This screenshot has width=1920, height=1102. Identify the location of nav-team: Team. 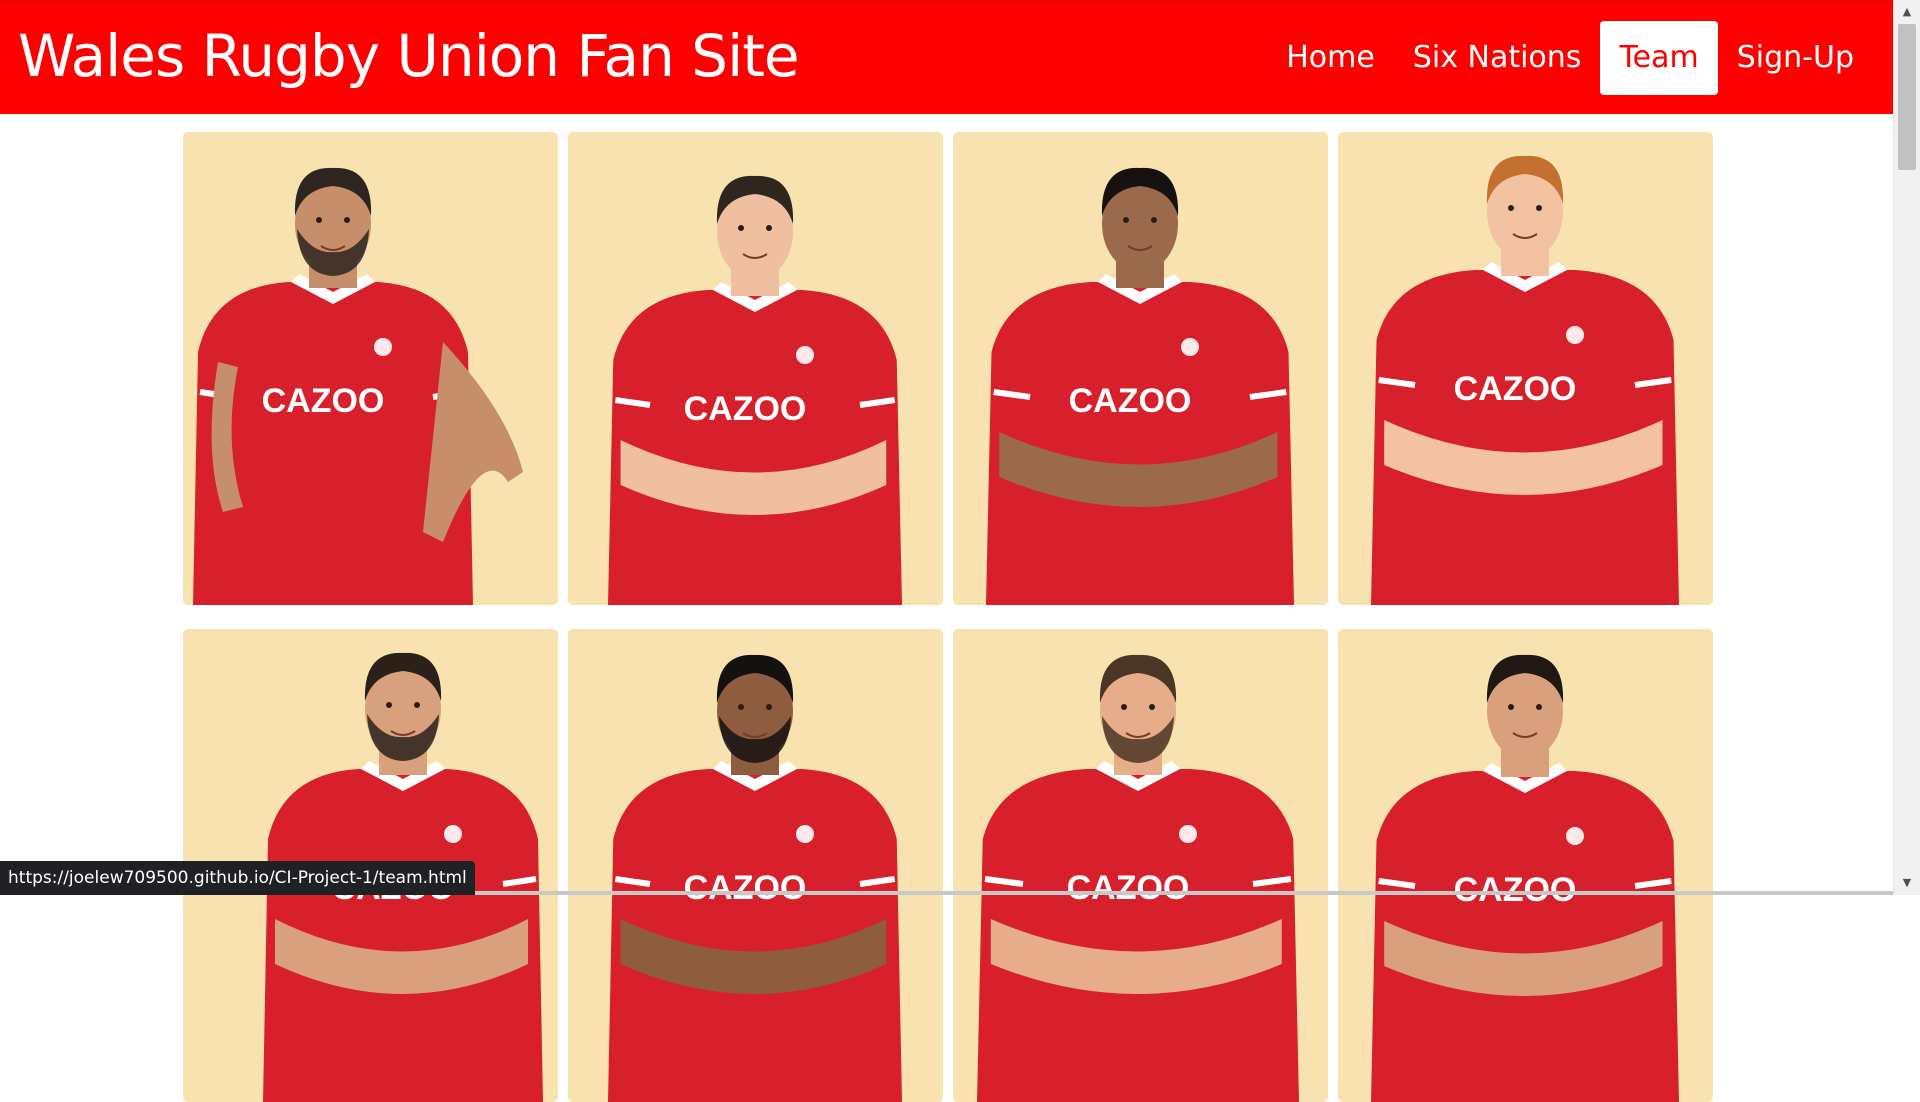
(1659, 58).